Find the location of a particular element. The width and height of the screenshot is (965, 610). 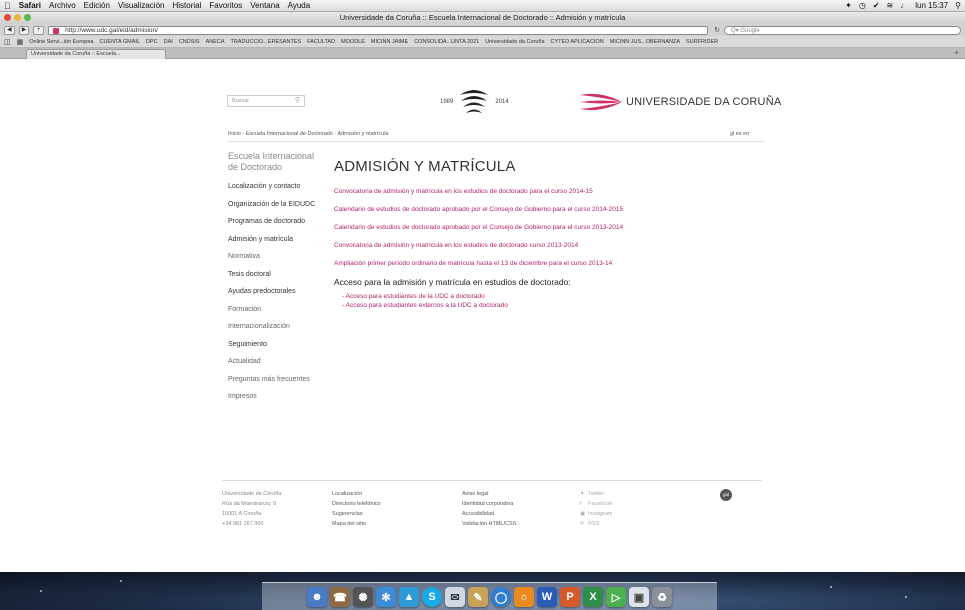

bookmark-item: CUENTA GMAIL is located at coordinates (119, 42).